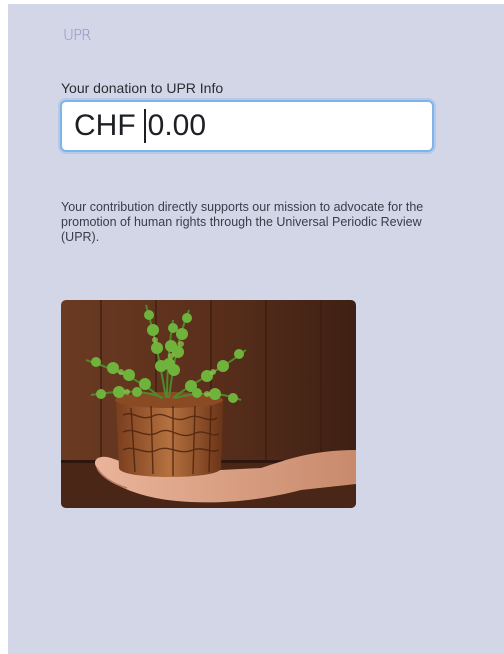  Describe the element at coordinates (270, 126) in the screenshot. I see `donation-amount-input` at that location.